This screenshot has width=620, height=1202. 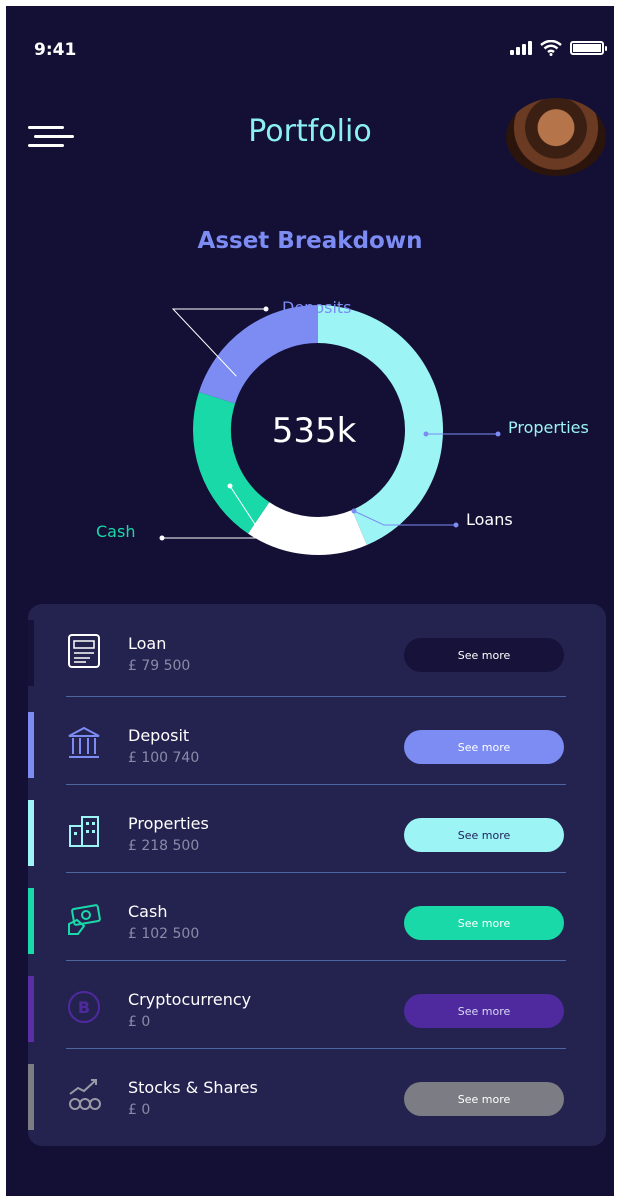 I want to click on svg-text: B, so click(x=84, y=1007).